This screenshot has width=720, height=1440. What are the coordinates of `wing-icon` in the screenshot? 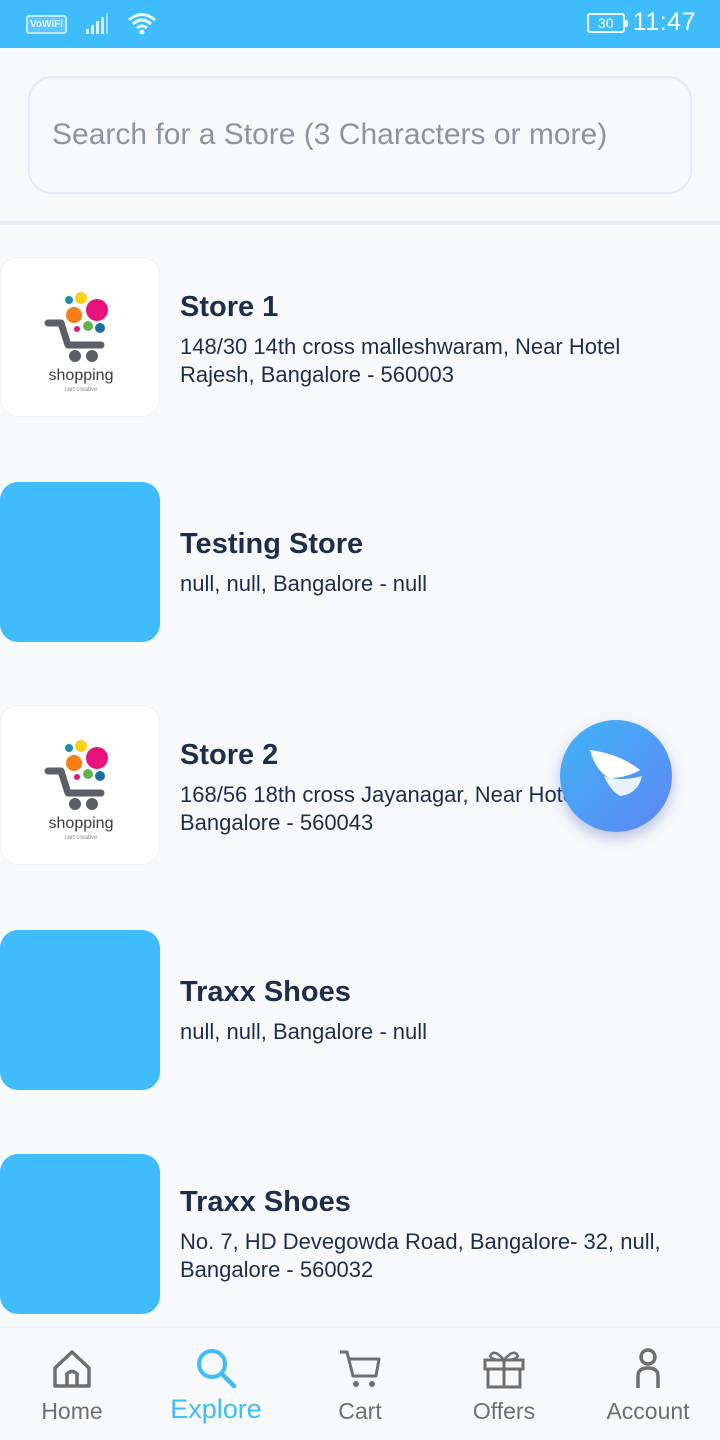 It's located at (616, 773).